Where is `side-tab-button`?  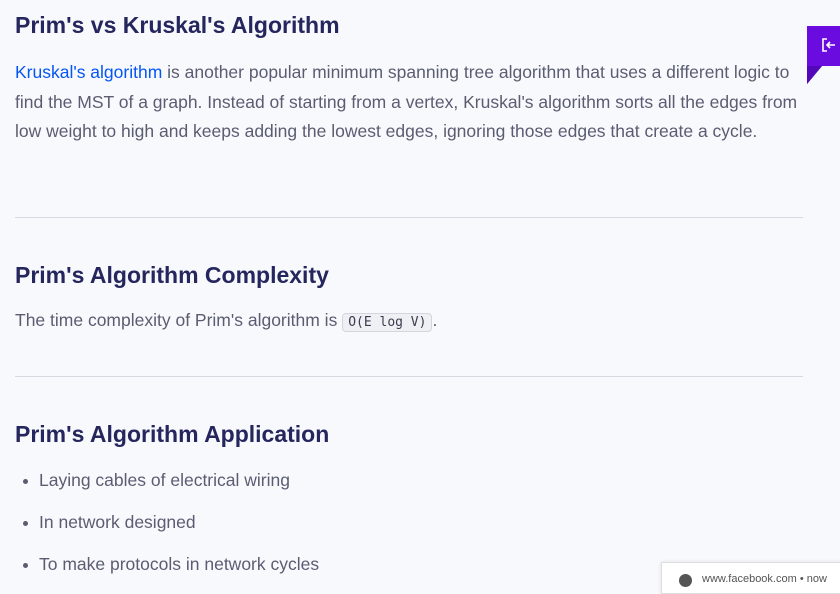 side-tab-button is located at coordinates (823, 55).